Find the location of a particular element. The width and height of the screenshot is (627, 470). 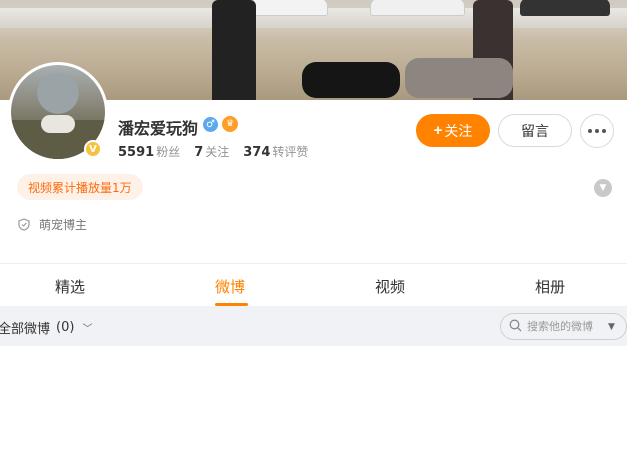

more-options-button is located at coordinates (597, 131).